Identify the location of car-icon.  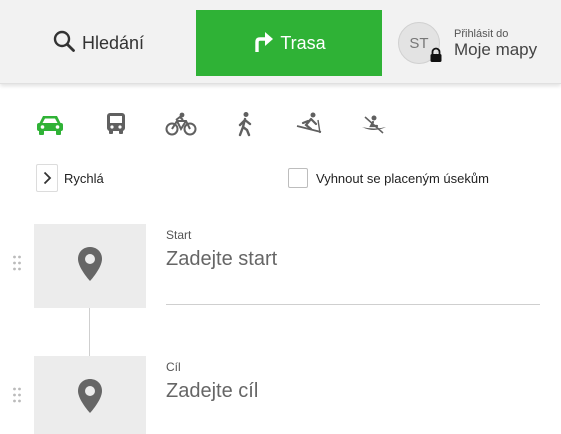
(50, 126).